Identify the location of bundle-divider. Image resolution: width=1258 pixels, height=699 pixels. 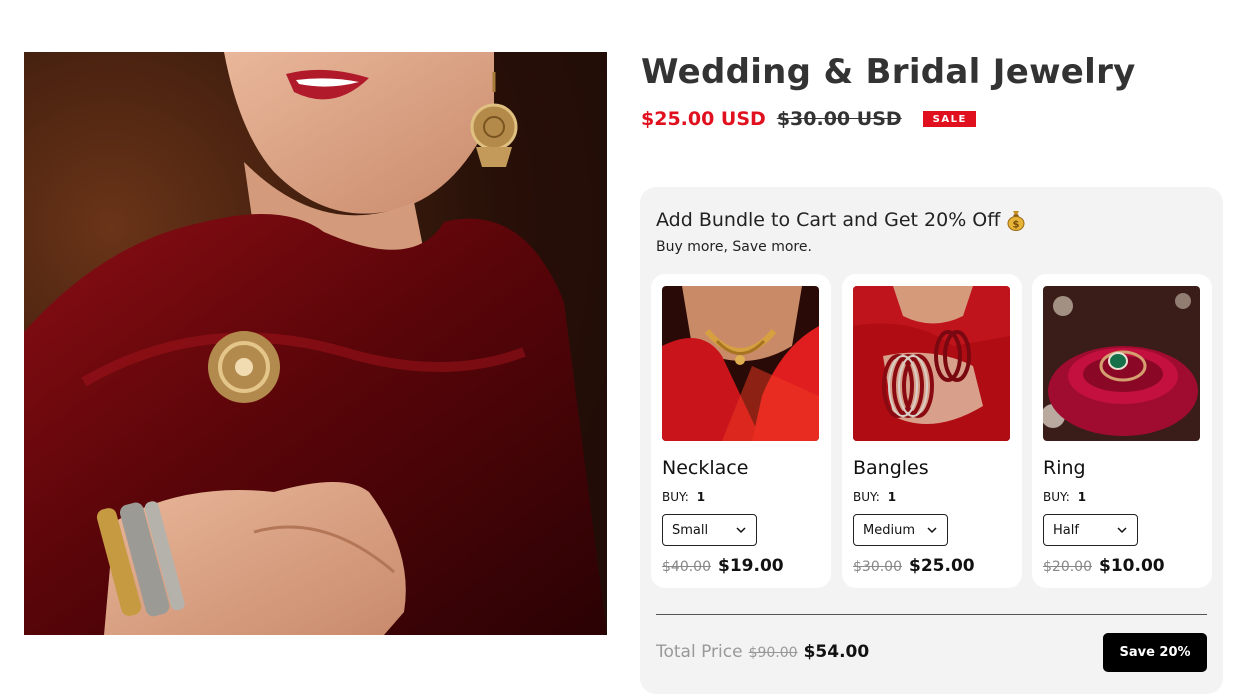
(931, 614).